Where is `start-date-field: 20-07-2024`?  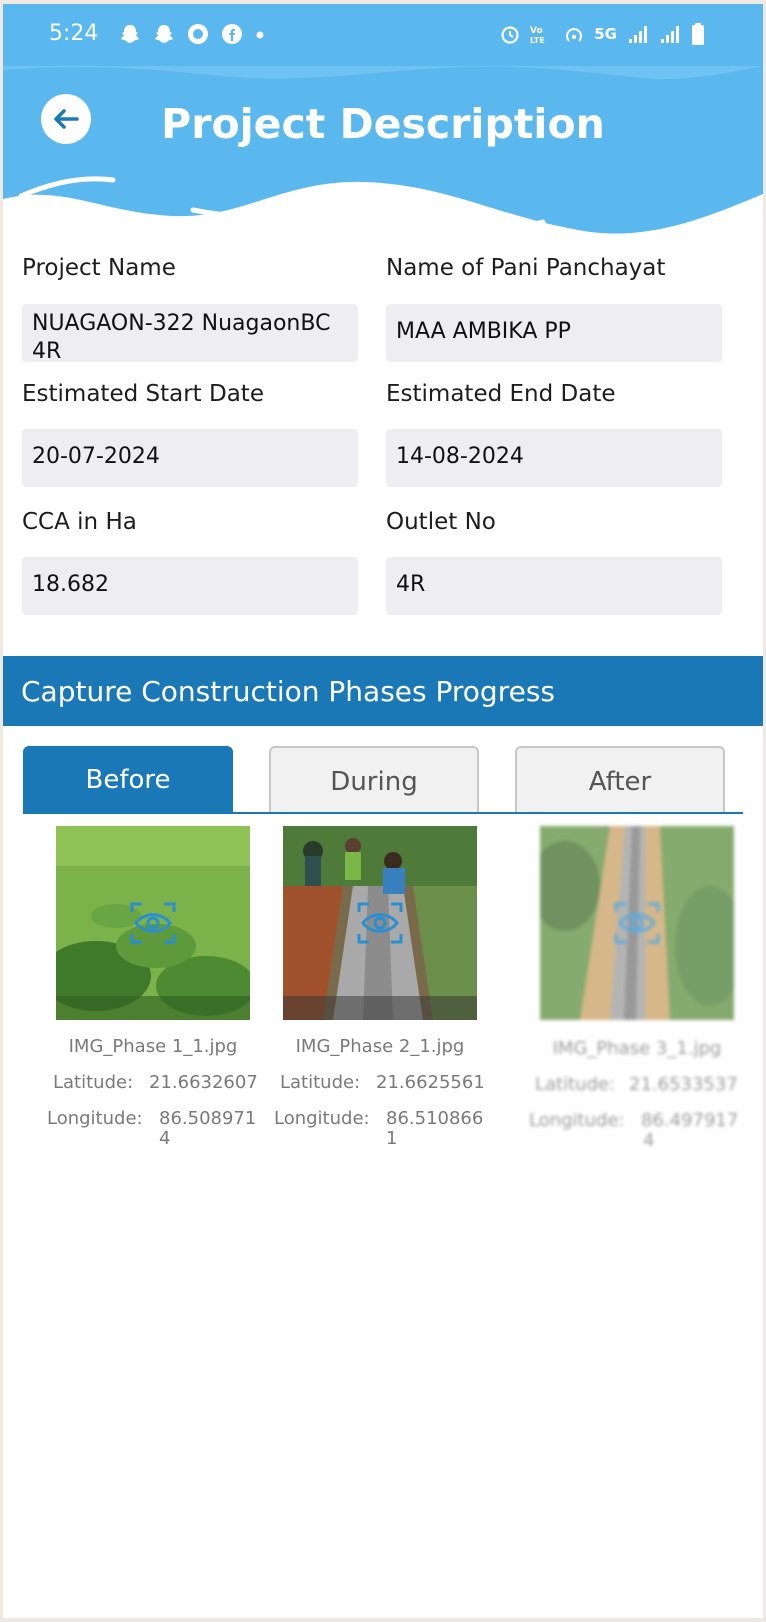
start-date-field: 20-07-2024 is located at coordinates (190, 458).